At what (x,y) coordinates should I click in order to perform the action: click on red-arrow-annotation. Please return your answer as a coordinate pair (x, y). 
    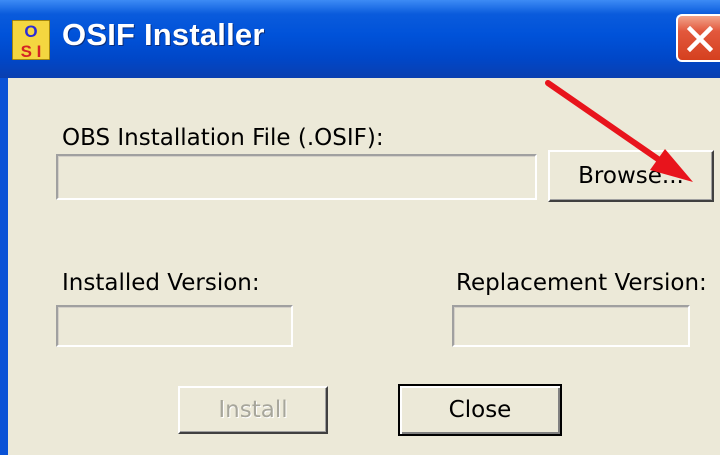
    Looking at the image, I should click on (619, 131).